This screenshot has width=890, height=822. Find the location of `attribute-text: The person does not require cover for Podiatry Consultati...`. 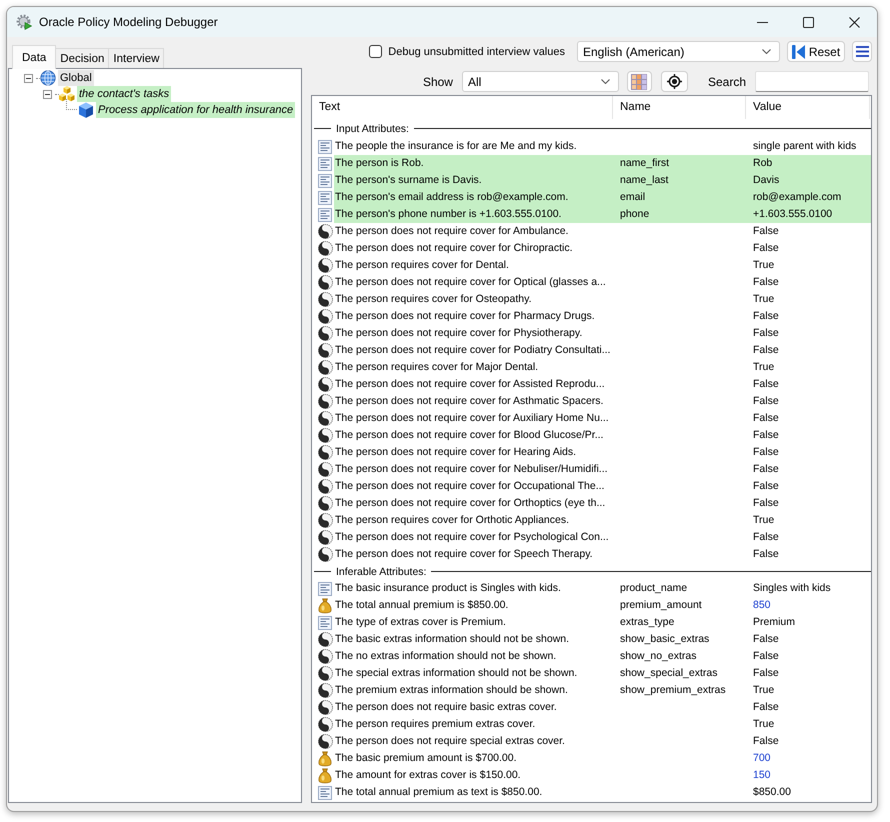

attribute-text: The person does not require cover for Podiatry Consultati... is located at coordinates (473, 350).